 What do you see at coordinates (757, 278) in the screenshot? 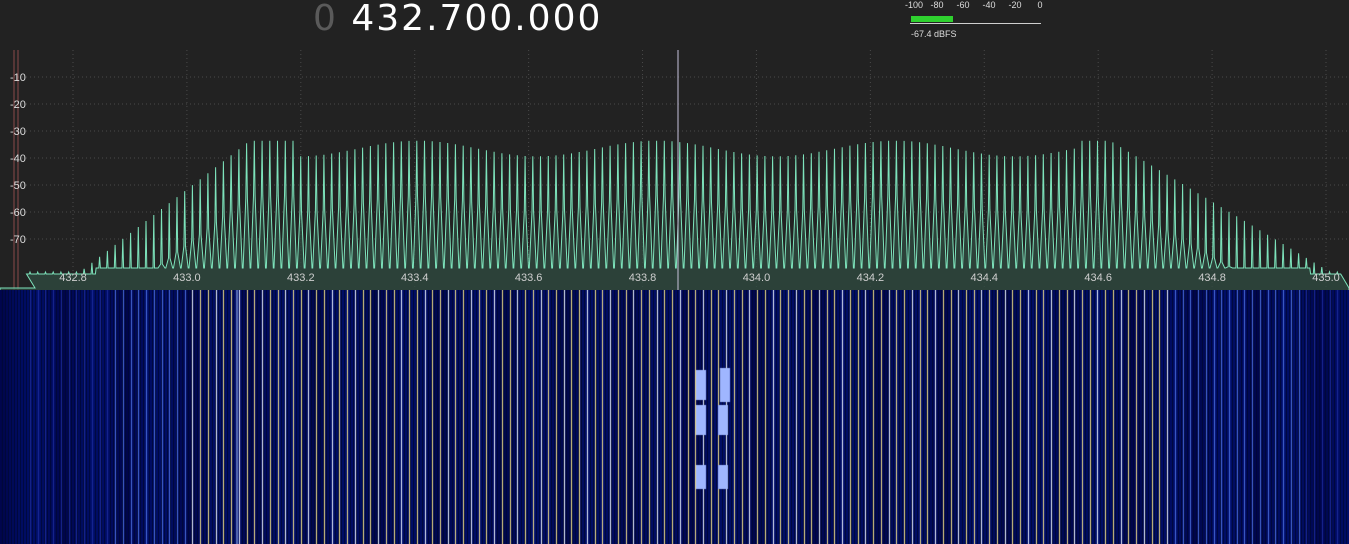
I see `frequency-tick-label: 434.0` at bounding box center [757, 278].